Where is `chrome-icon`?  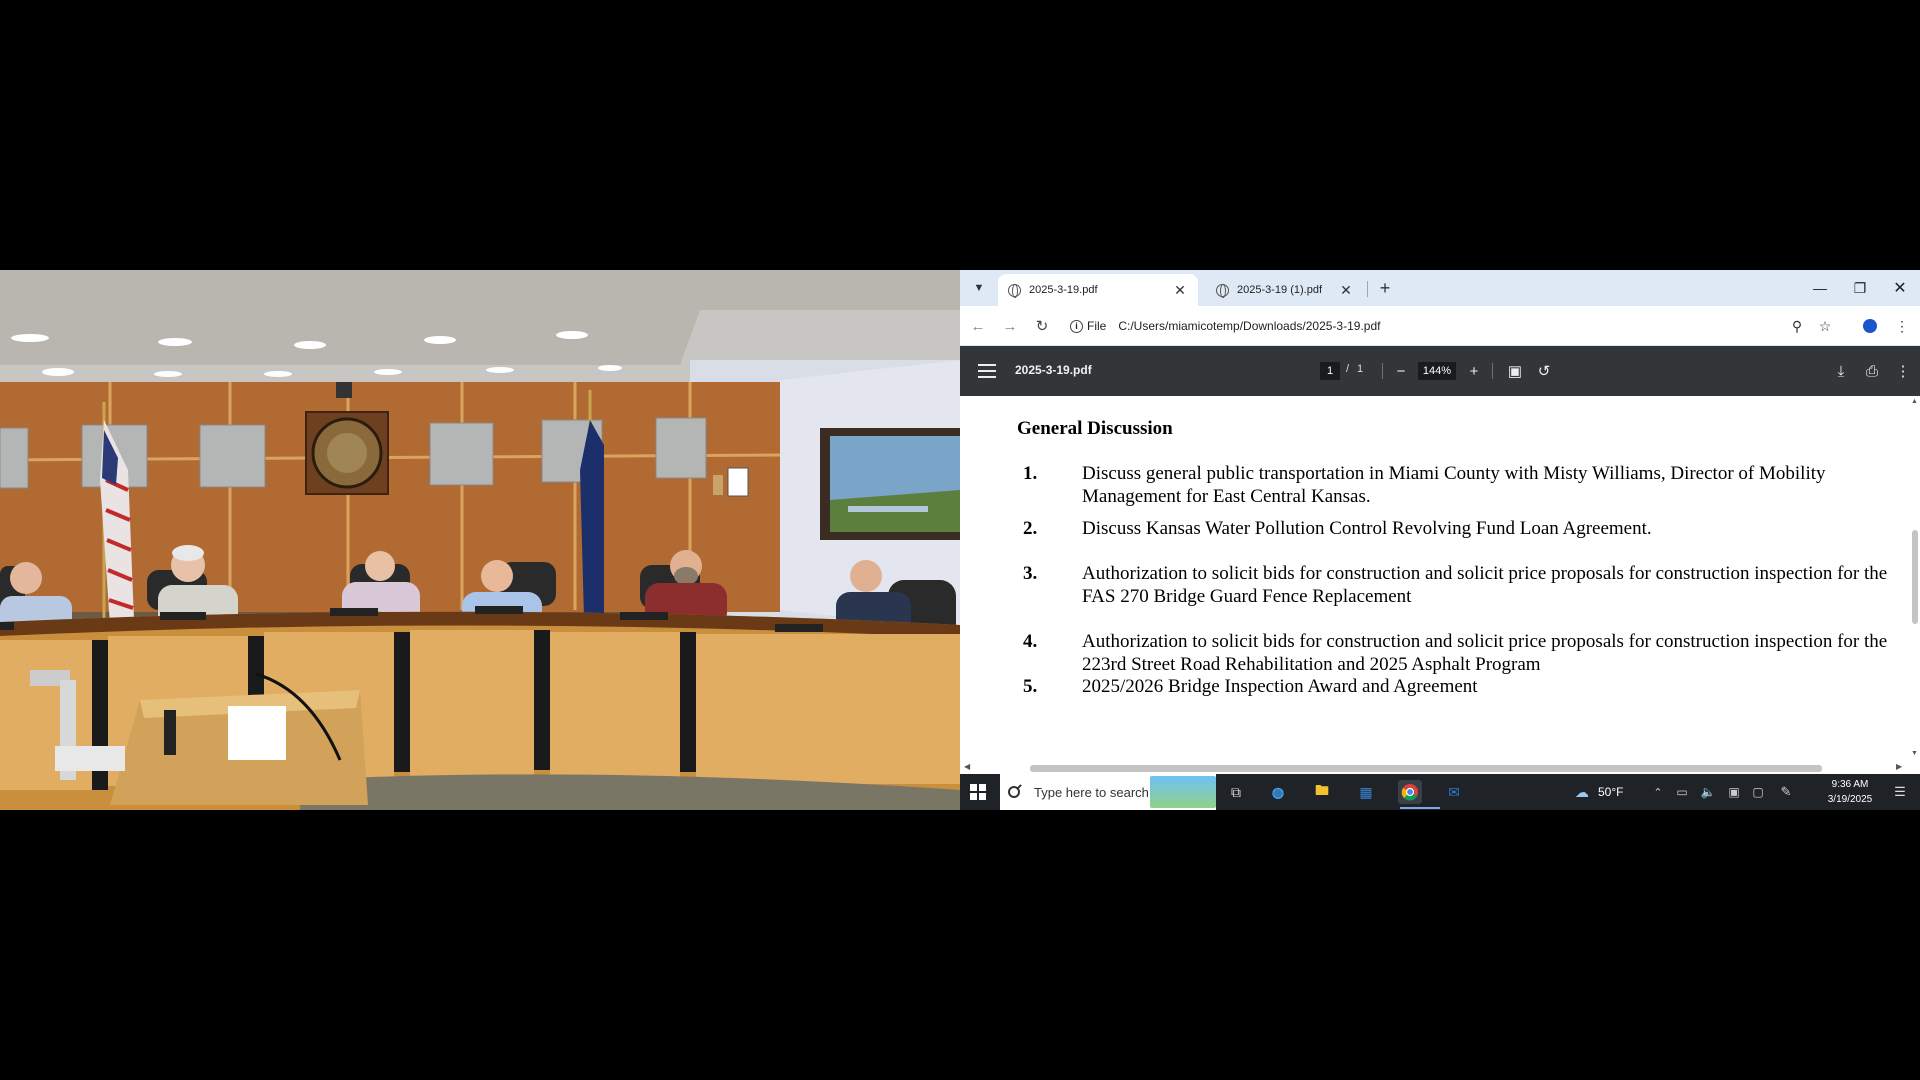 chrome-icon is located at coordinates (1409, 792).